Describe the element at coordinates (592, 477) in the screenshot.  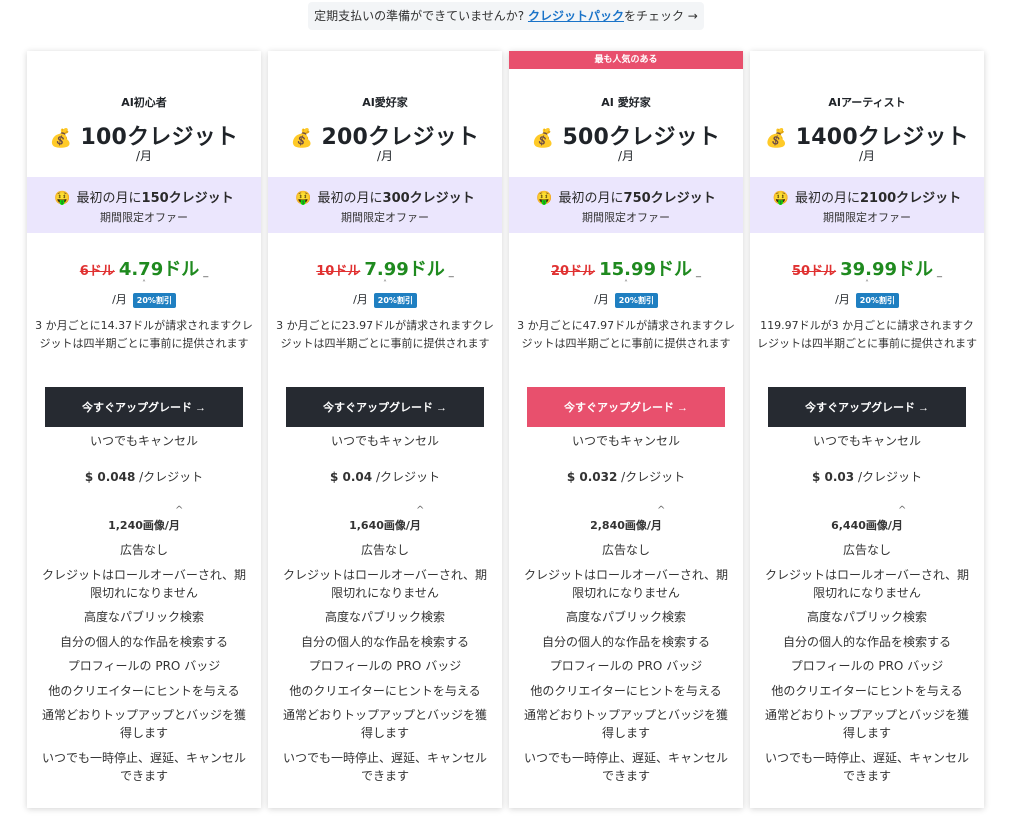
I see `unit-value: $ 0.032` at that location.